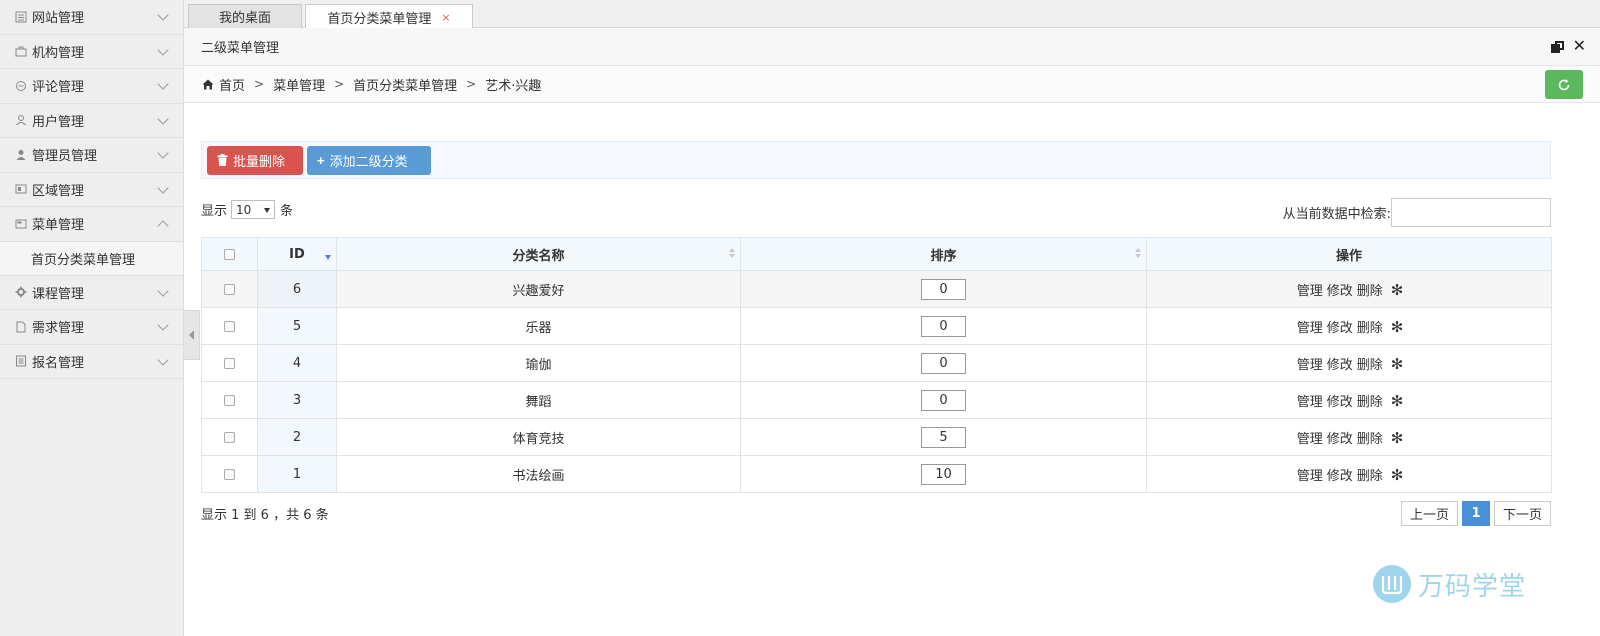 This screenshot has height=636, width=1600. Describe the element at coordinates (253, 209) in the screenshot. I see `page-length-select: 10` at that location.